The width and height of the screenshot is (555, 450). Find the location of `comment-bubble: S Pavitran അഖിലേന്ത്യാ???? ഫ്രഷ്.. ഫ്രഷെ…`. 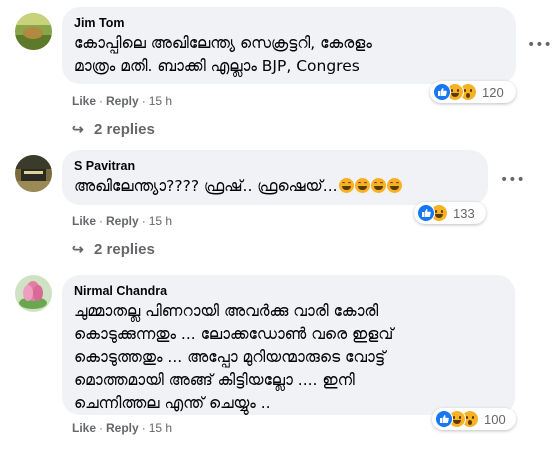

comment-bubble: S Pavitran അഖിലേന്ത്യാ???? ഫ്രഷ്.. ഫ്രഷെ… is located at coordinates (275, 177).